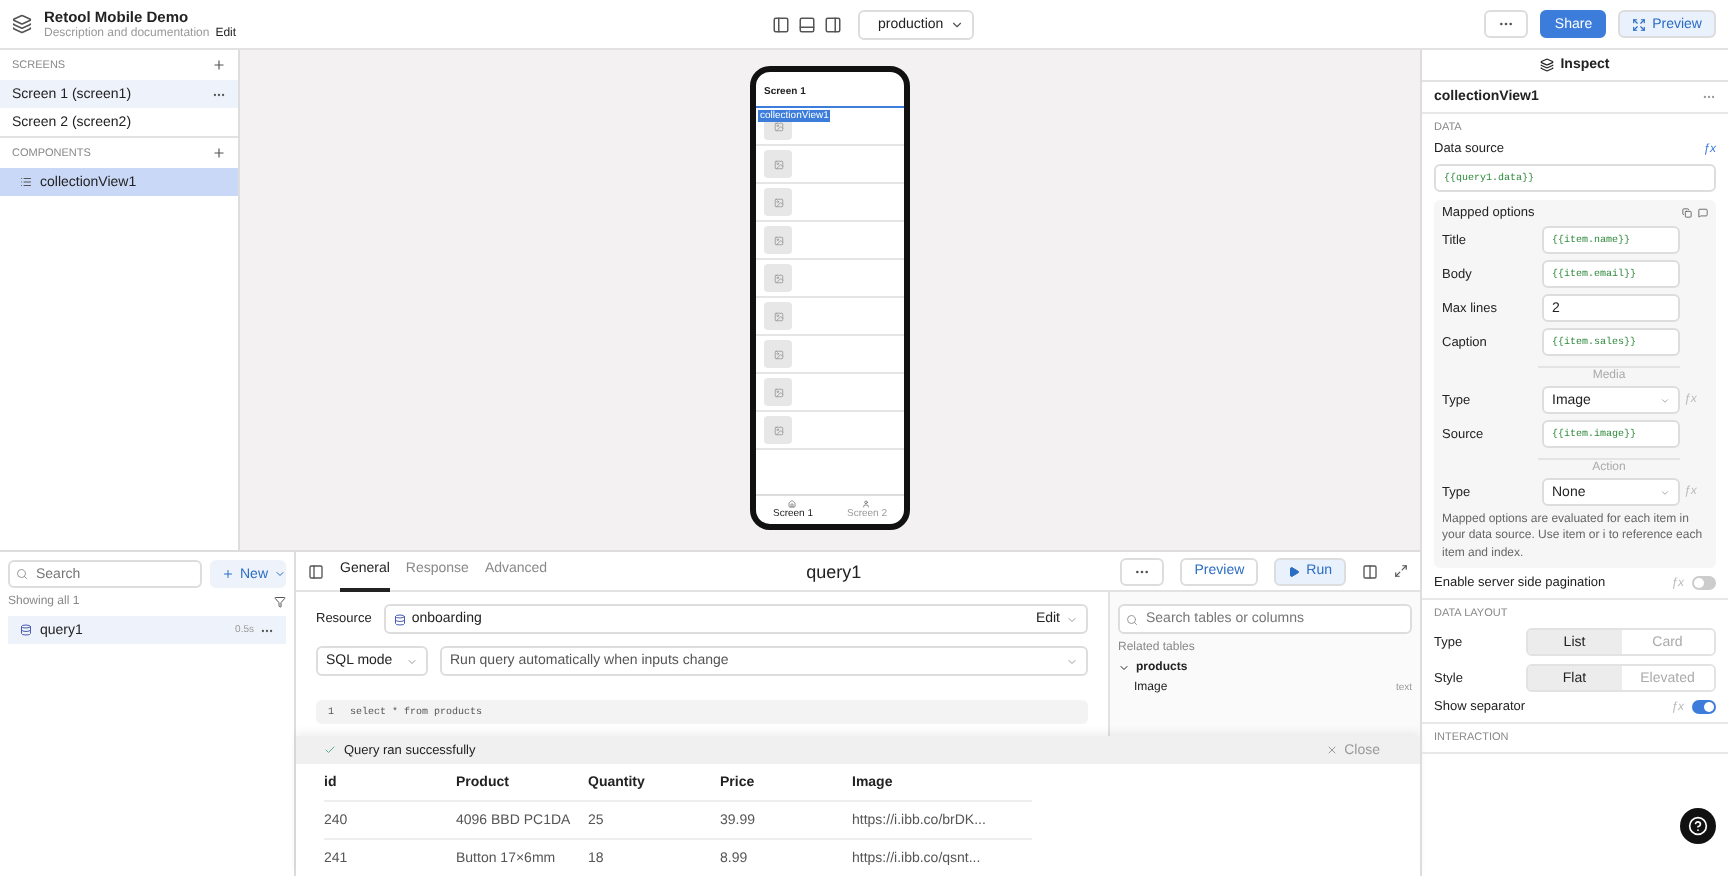 The width and height of the screenshot is (1728, 876). What do you see at coordinates (792, 504) in the screenshot?
I see `home-icon` at bounding box center [792, 504].